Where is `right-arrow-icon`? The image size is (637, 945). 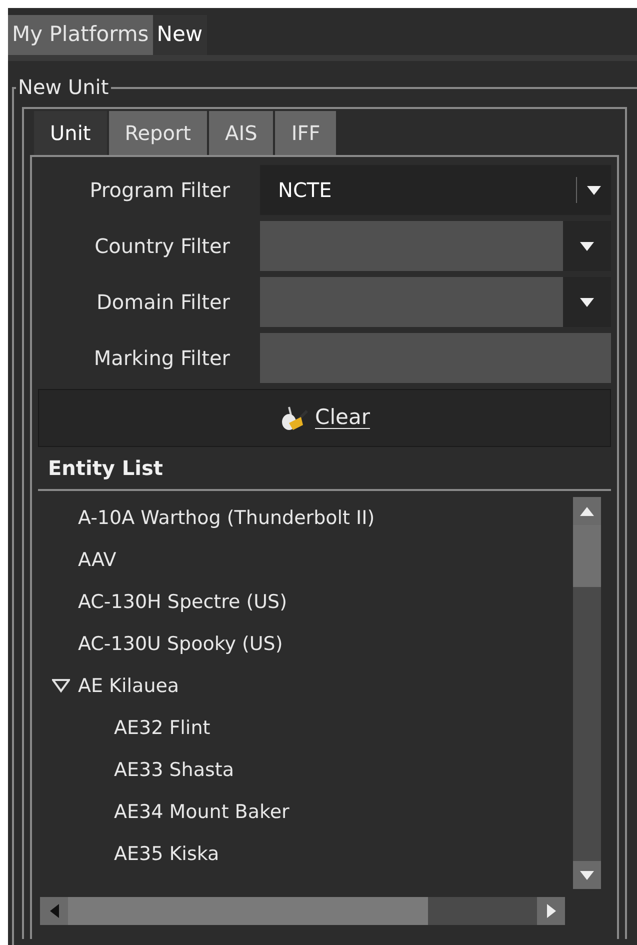
right-arrow-icon is located at coordinates (551, 911).